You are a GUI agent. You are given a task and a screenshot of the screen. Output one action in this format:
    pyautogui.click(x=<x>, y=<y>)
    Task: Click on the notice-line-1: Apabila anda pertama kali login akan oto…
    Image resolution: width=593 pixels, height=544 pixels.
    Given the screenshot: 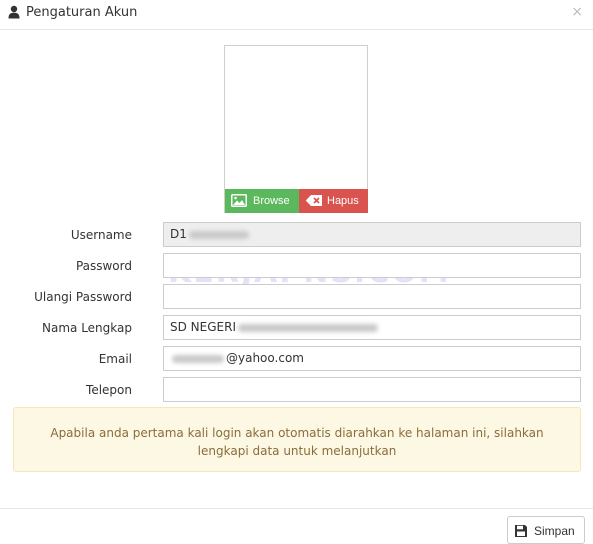 What is the action you would take?
    pyautogui.click(x=297, y=433)
    